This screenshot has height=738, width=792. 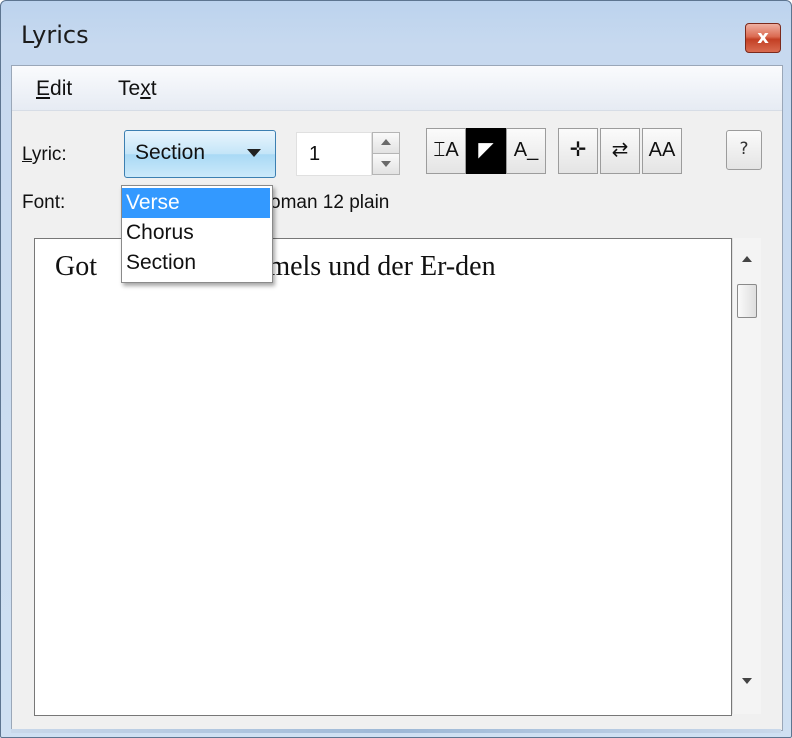 I want to click on lyrics-text-start: Got, so click(x=76, y=266).